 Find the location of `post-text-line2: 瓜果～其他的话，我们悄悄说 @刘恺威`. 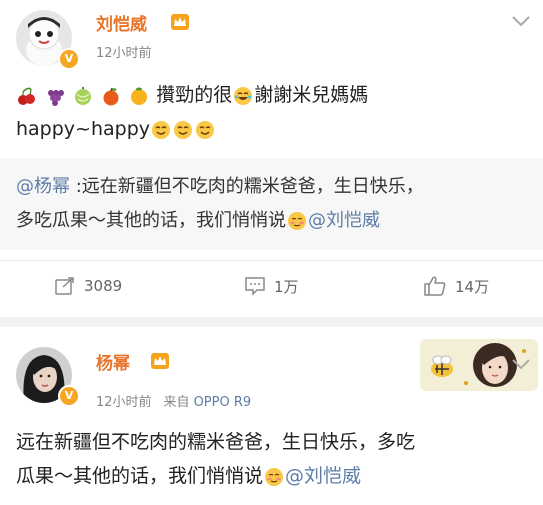

post-text-line2: 瓜果～其他的话，我们悄悄说 @刘恺威 is located at coordinates (188, 476).